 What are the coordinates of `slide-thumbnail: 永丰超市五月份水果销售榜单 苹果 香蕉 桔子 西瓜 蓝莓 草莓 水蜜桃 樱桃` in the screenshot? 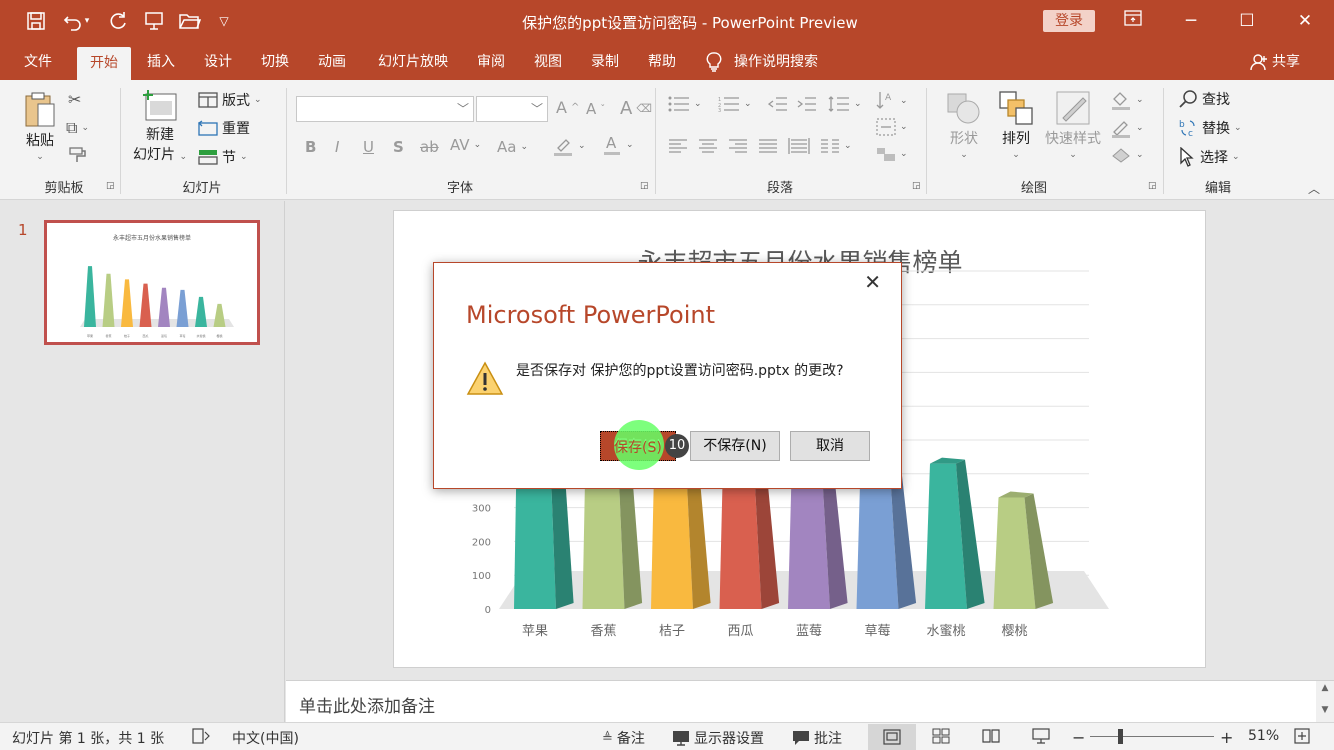 It's located at (152, 282).